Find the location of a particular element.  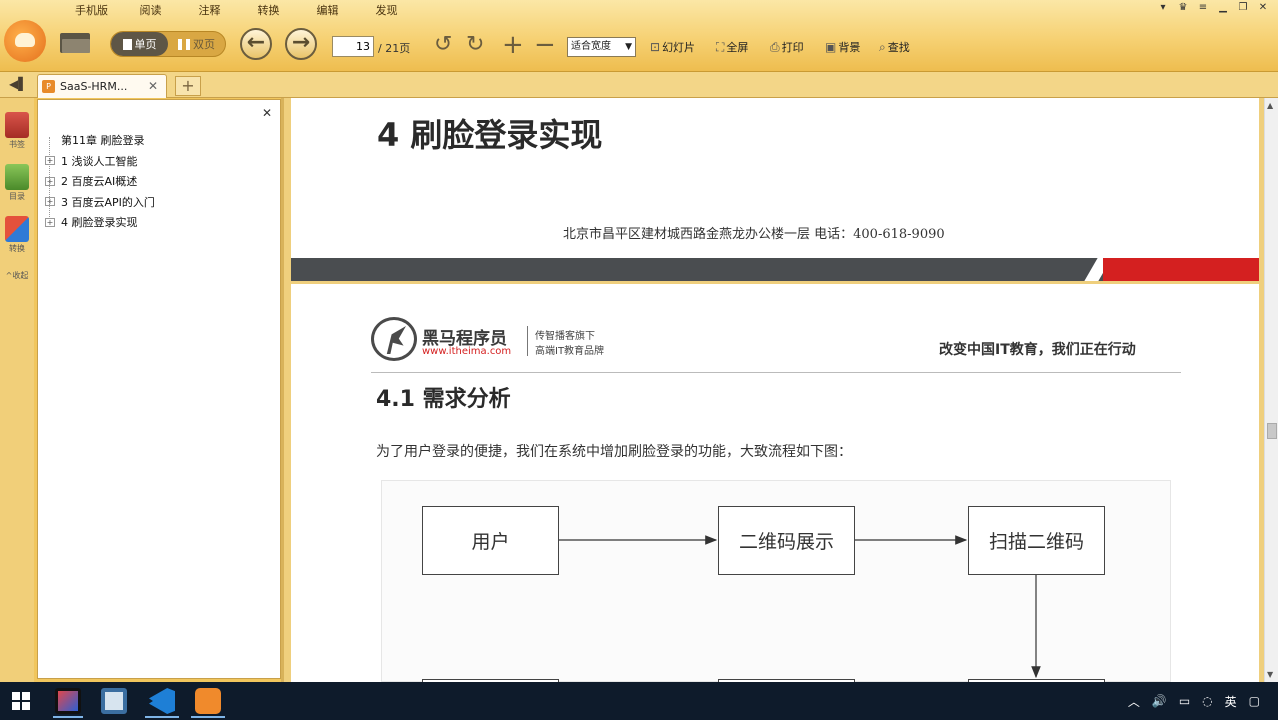

outline-item: + 1 浅谈人工智能 is located at coordinates (100, 161).